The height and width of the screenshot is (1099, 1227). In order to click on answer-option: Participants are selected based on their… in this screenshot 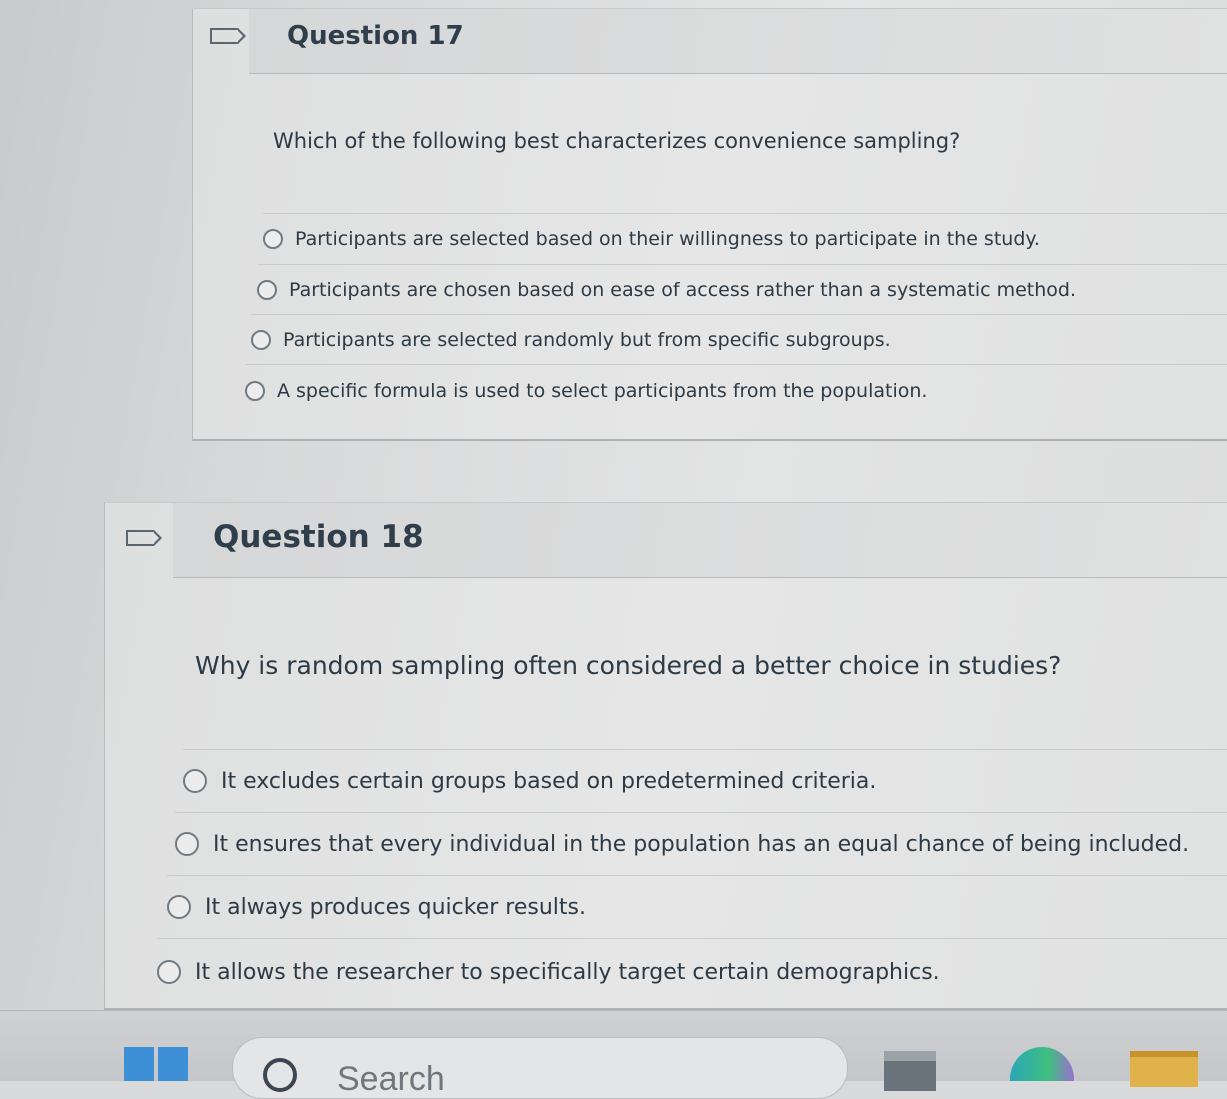, I will do `click(745, 238)`.